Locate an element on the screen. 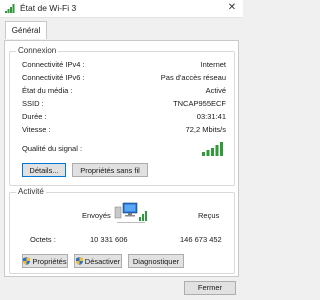 The width and height of the screenshot is (320, 300). tab-strip: Général is located at coordinates (121, 29).